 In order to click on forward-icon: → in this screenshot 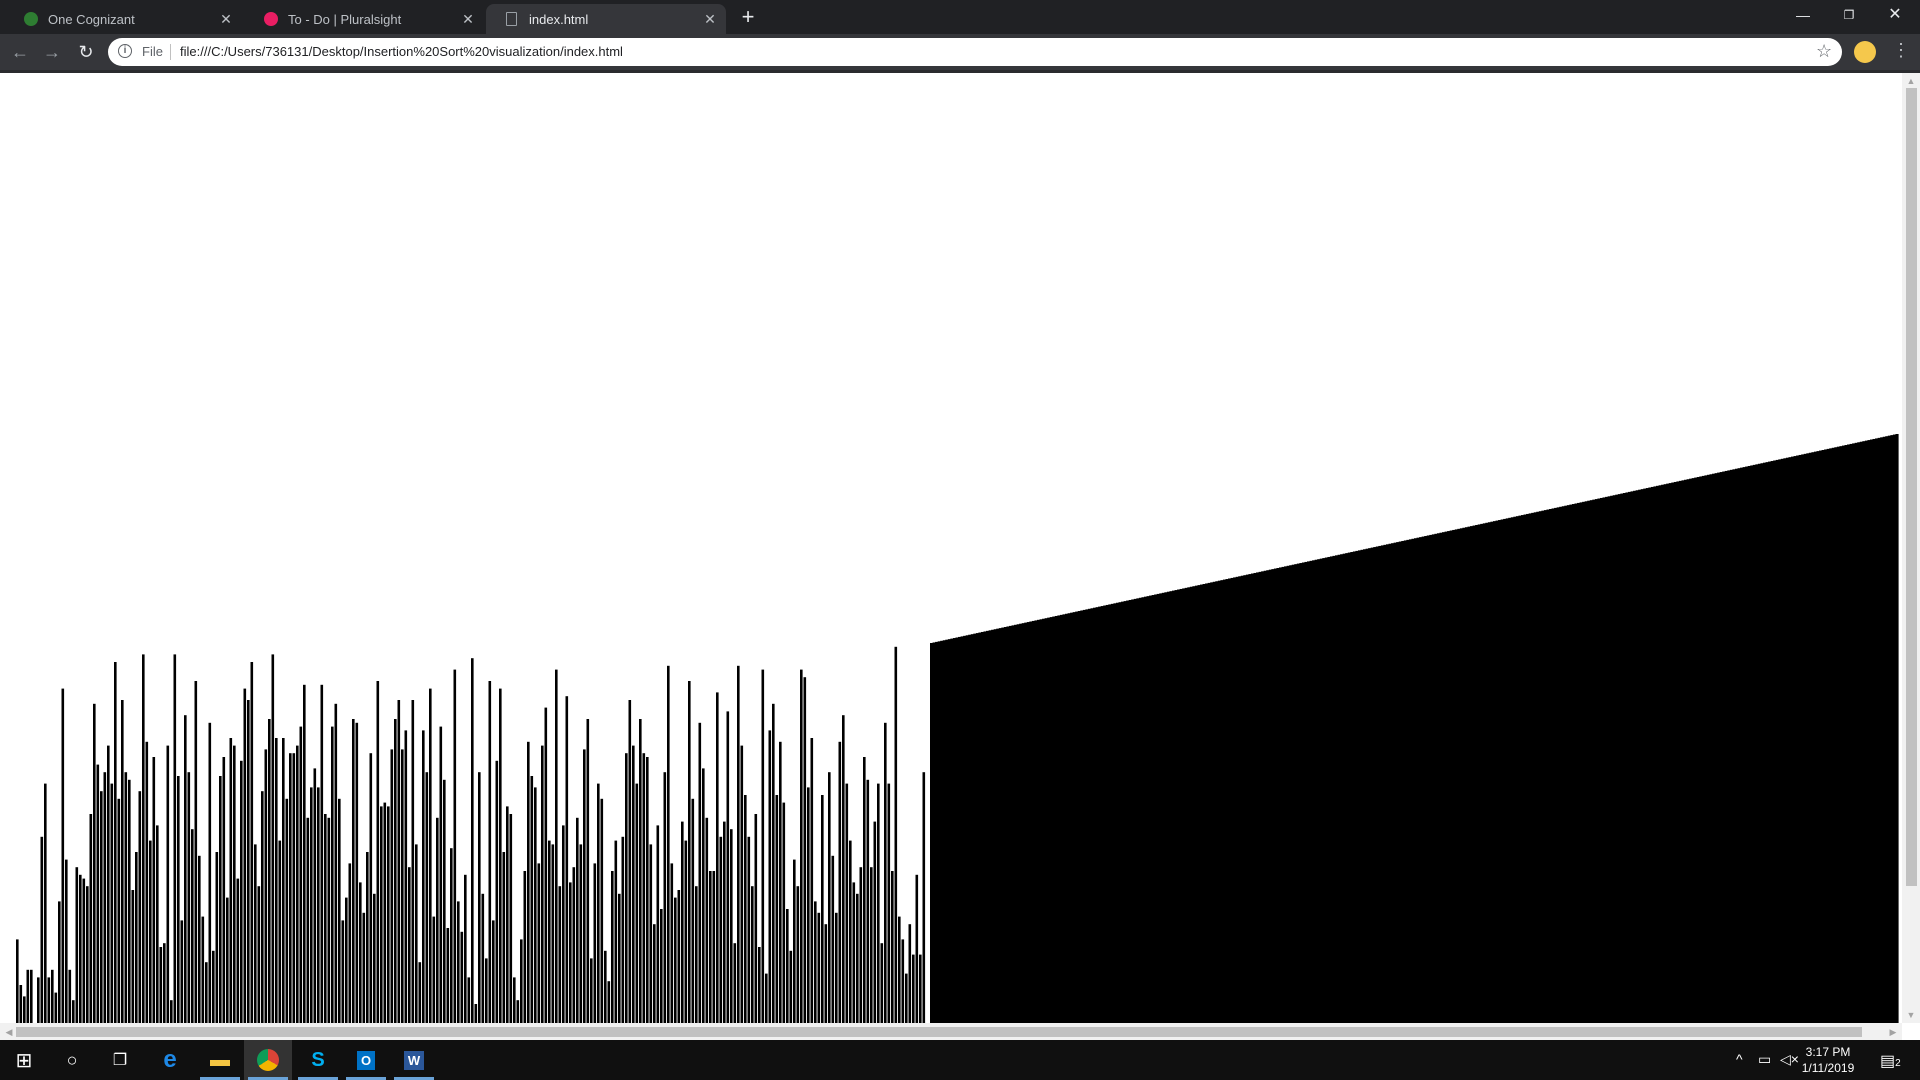, I will do `click(52, 52)`.